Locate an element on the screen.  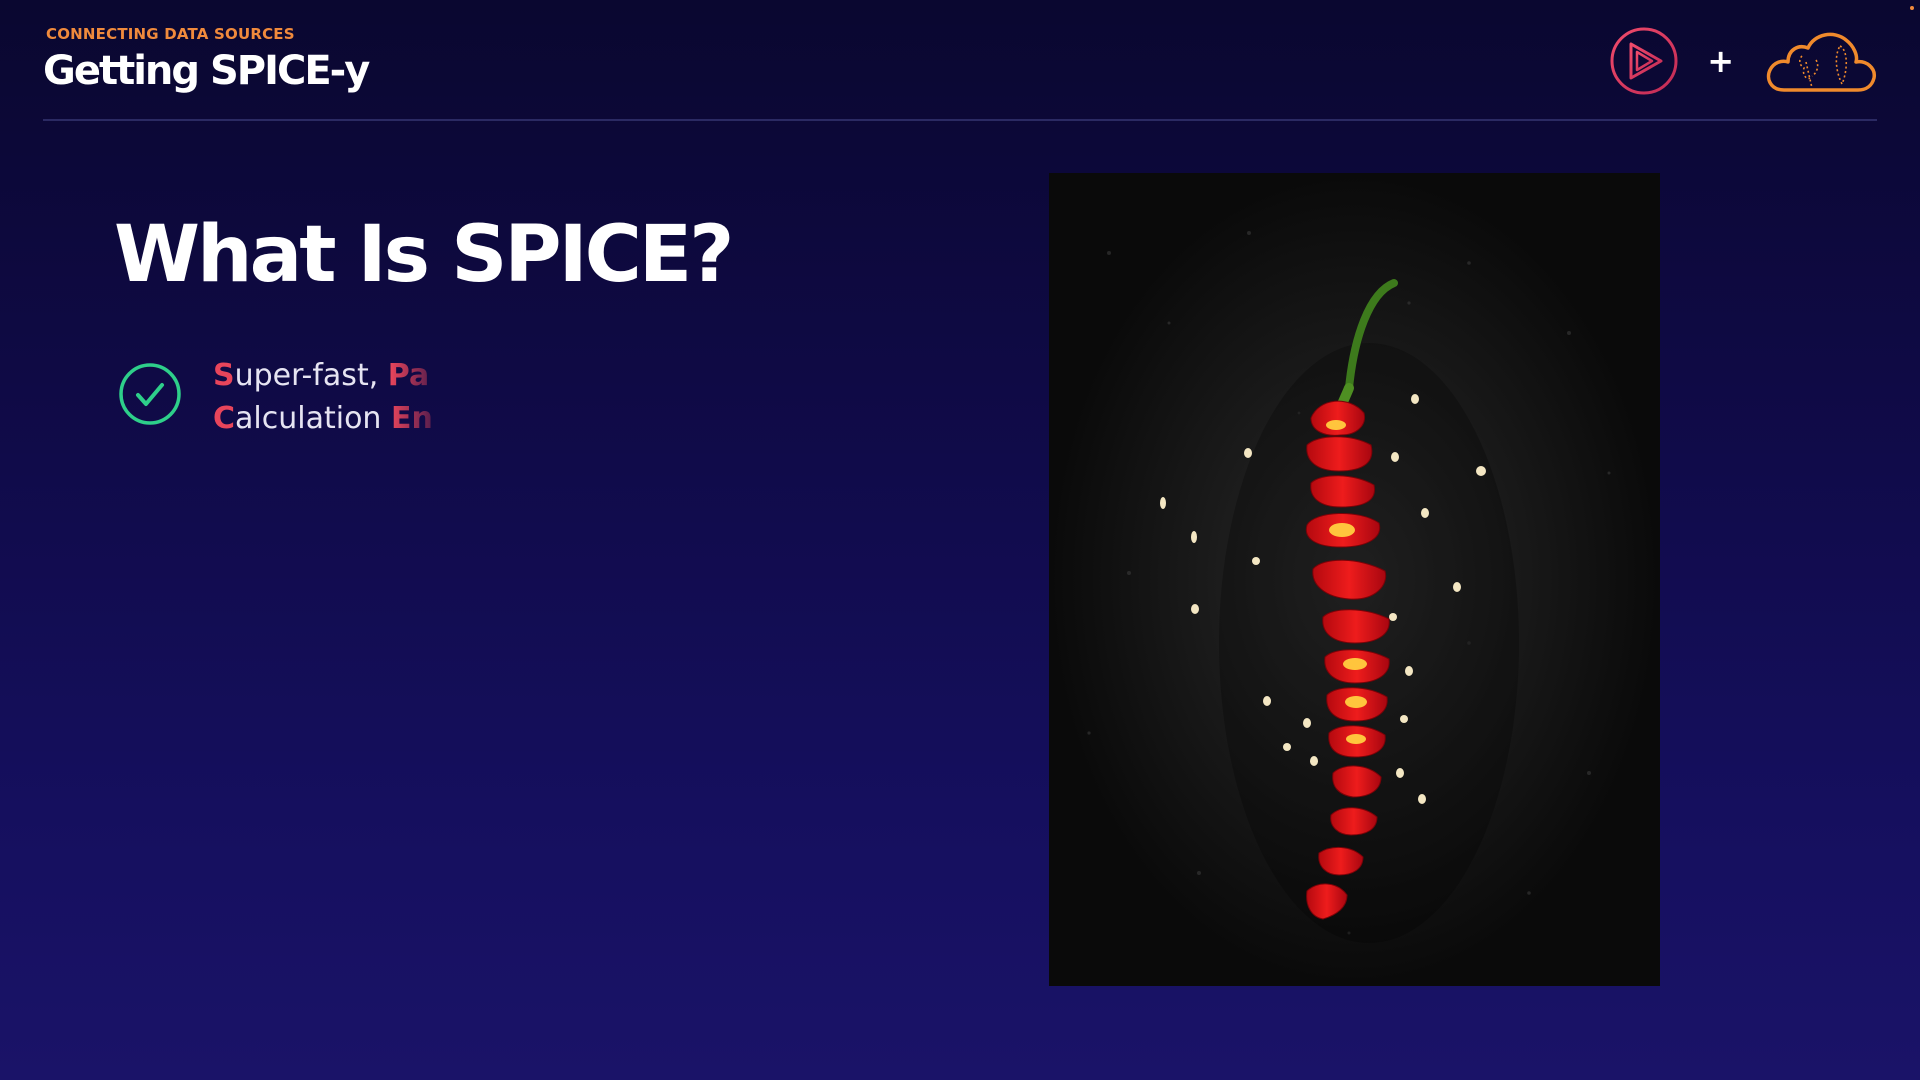
section-eyebrow: CONNECTING DATA SOURCES is located at coordinates (170, 34).